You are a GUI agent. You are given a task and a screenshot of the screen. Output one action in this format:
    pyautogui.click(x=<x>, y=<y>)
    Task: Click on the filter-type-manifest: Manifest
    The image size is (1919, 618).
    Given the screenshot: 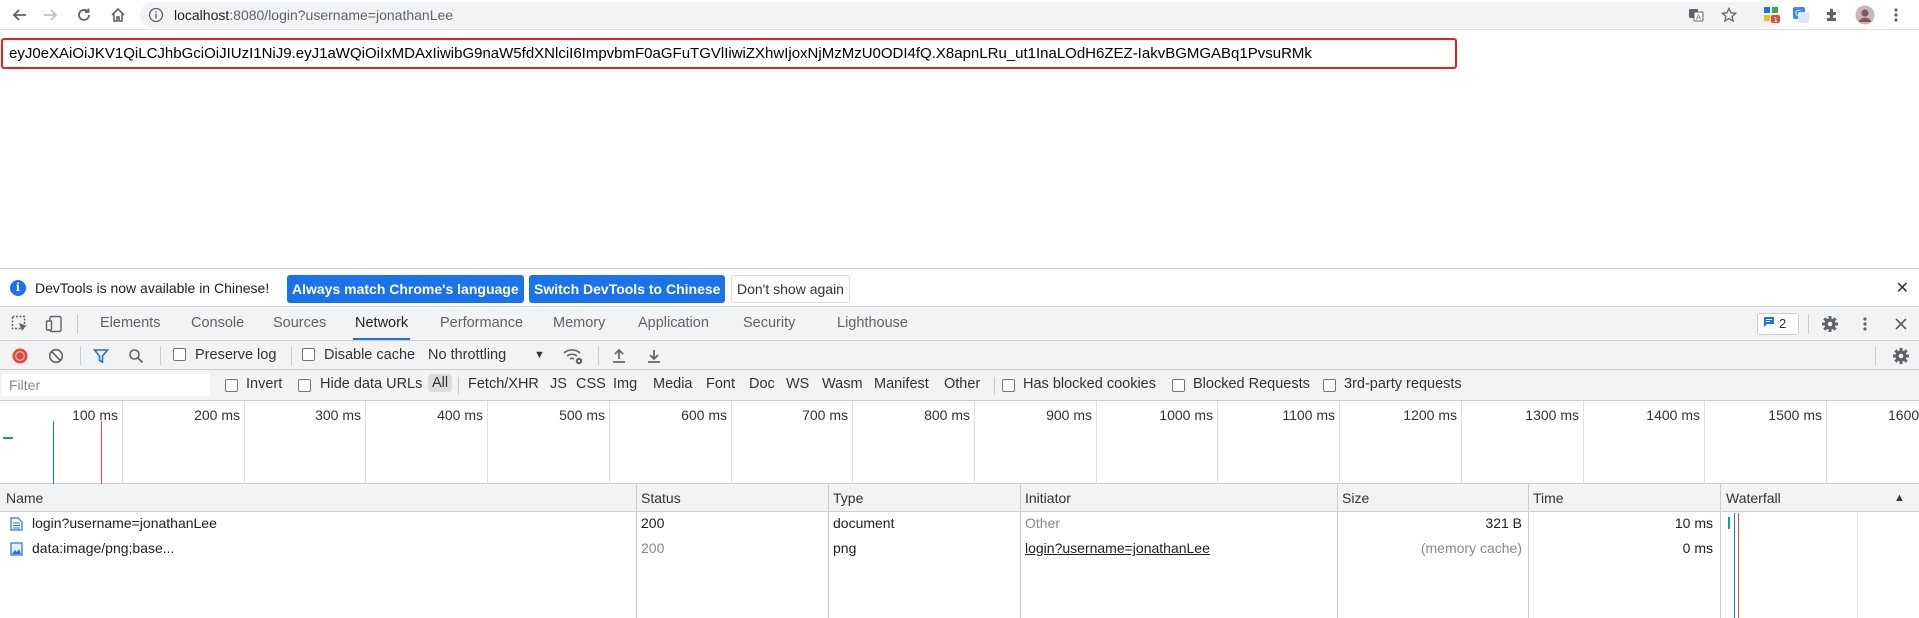 What is the action you would take?
    pyautogui.click(x=901, y=384)
    